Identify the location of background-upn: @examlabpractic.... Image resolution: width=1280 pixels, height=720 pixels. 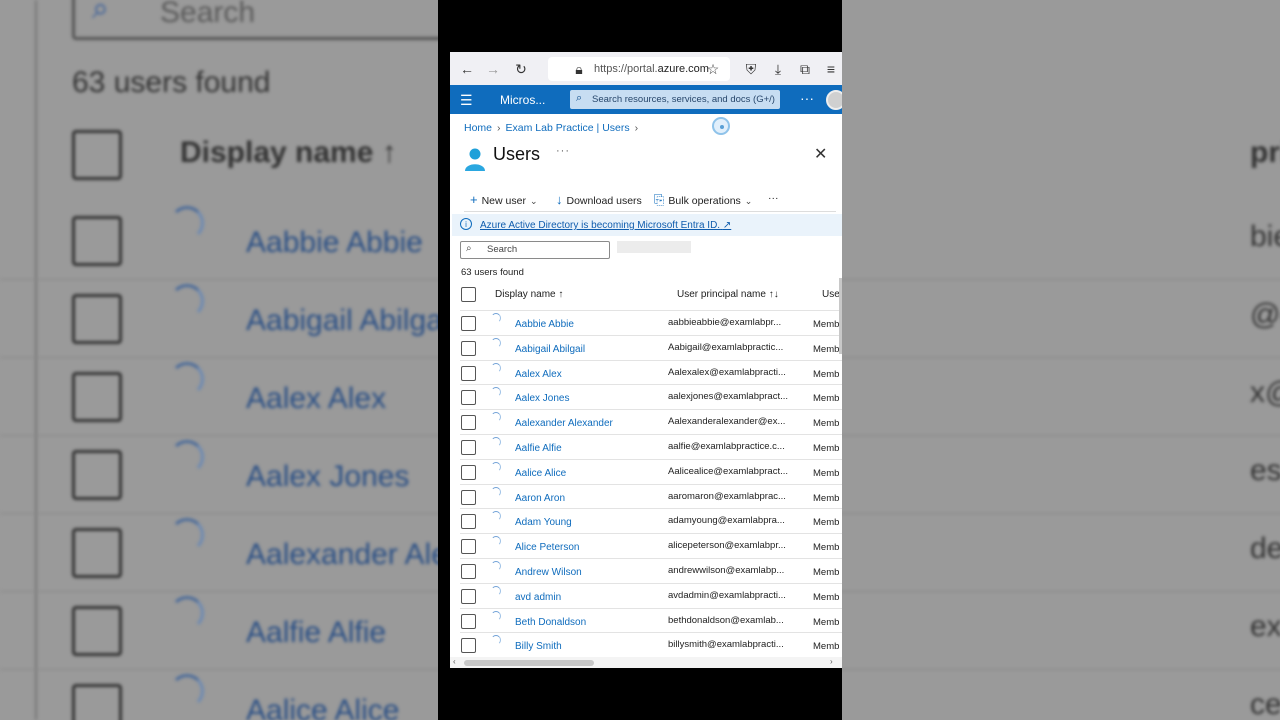
(1265, 314).